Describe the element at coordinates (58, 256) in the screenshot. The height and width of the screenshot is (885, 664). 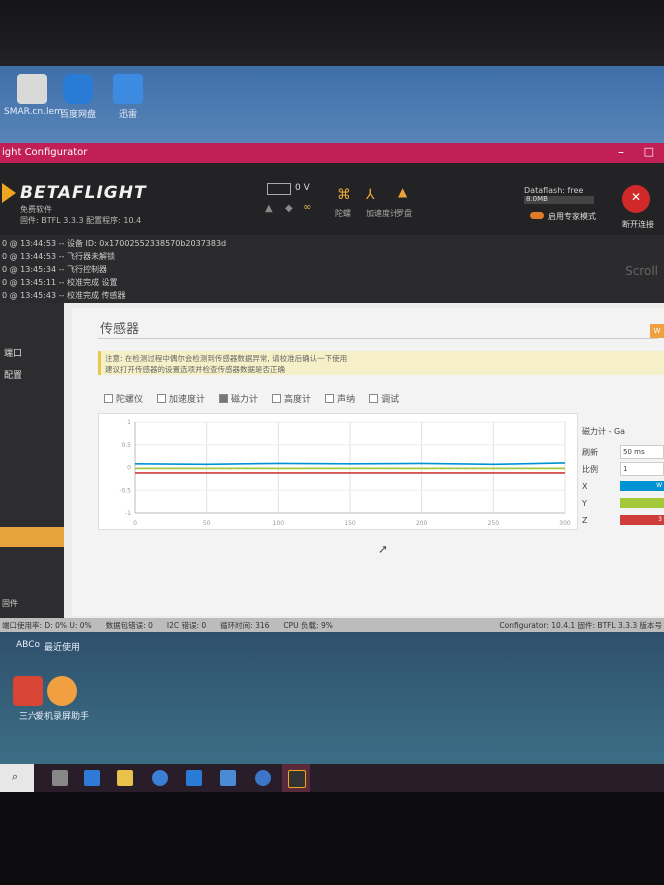
I see `log-line: 0 @ 13:44:53 -- 飞行器未解锁` at that location.